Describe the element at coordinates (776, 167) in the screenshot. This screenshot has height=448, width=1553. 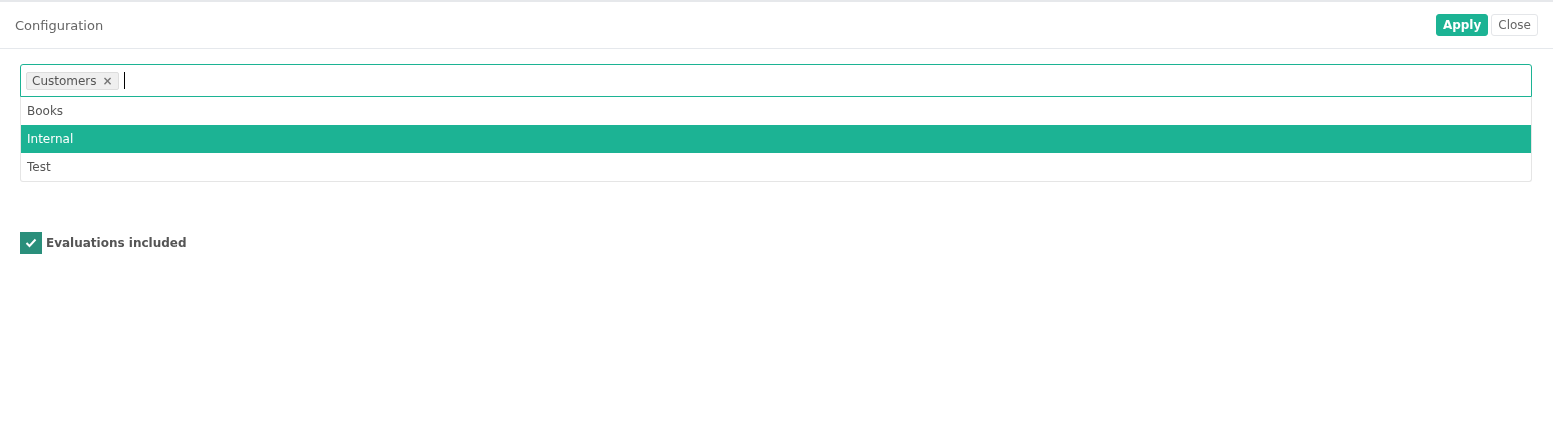
I see `dropdown-option: Test` at that location.